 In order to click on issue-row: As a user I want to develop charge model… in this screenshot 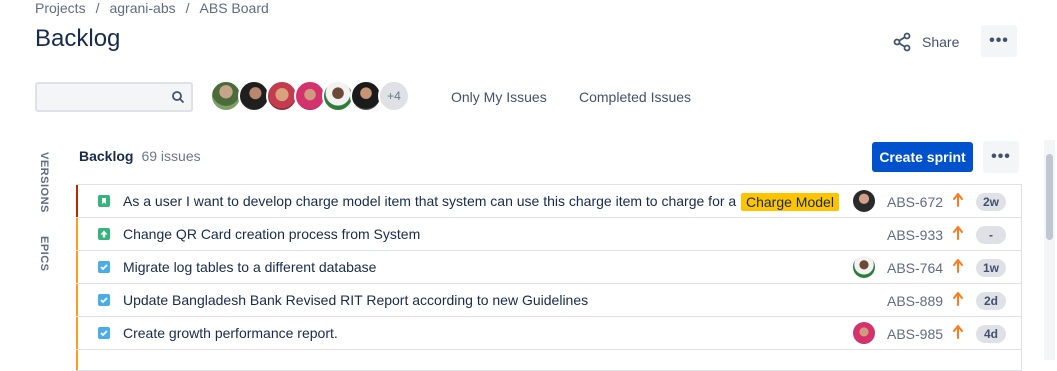, I will do `click(549, 201)`.